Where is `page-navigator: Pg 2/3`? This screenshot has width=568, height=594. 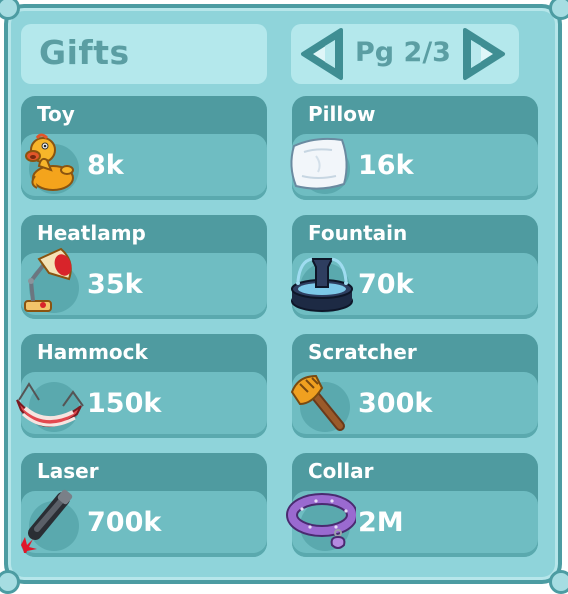 page-navigator: Pg 2/3 is located at coordinates (405, 54).